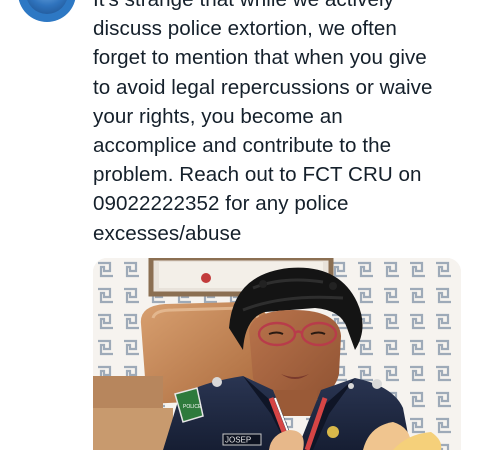  I want to click on tweet-text-line: excesses/abuse, so click(167, 233).